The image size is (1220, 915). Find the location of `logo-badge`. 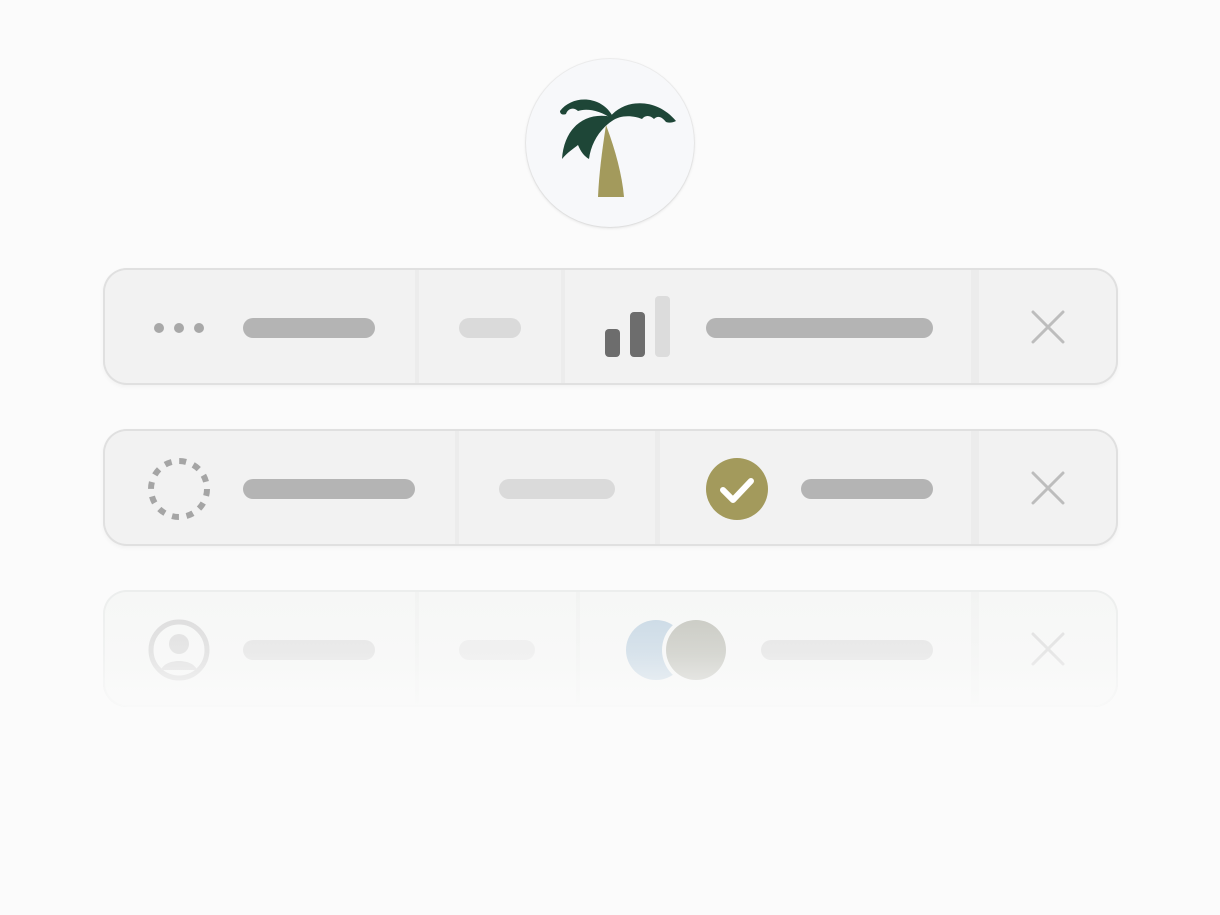

logo-badge is located at coordinates (610, 143).